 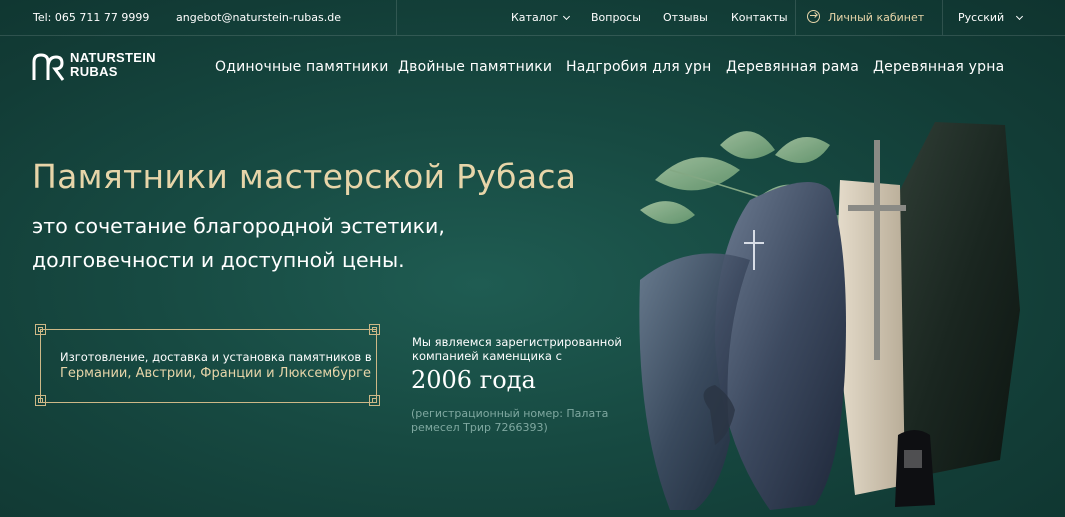 I want to click on email-link: angebot@naturstein-rubas.de, so click(x=258, y=17).